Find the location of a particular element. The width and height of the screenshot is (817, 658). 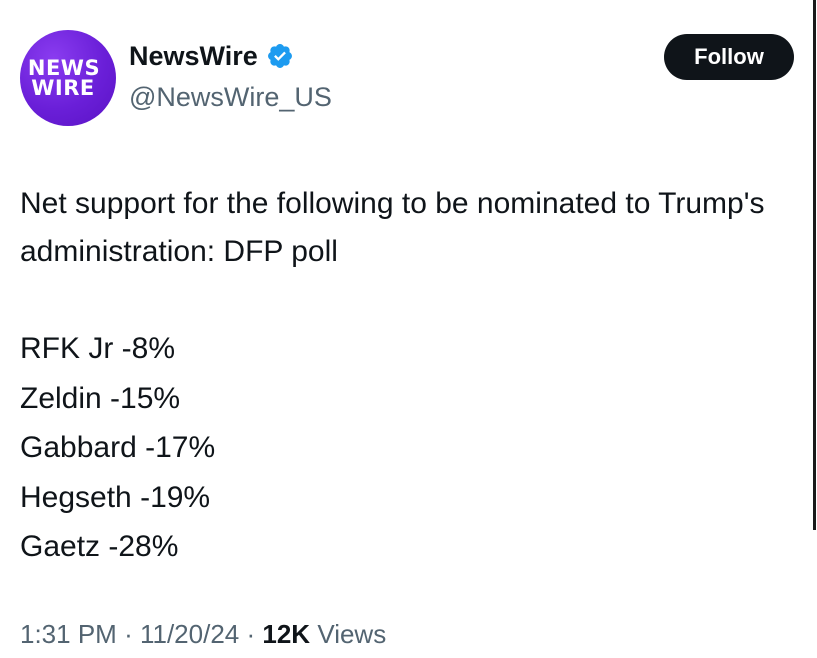

avatar-text-news: NEWS is located at coordinates (64, 68).